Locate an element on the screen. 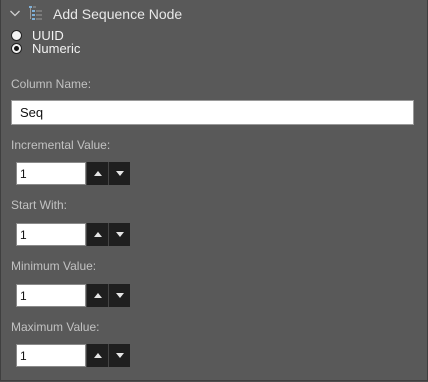 The image size is (428, 382). radio-button-numeric is located at coordinates (16, 48).